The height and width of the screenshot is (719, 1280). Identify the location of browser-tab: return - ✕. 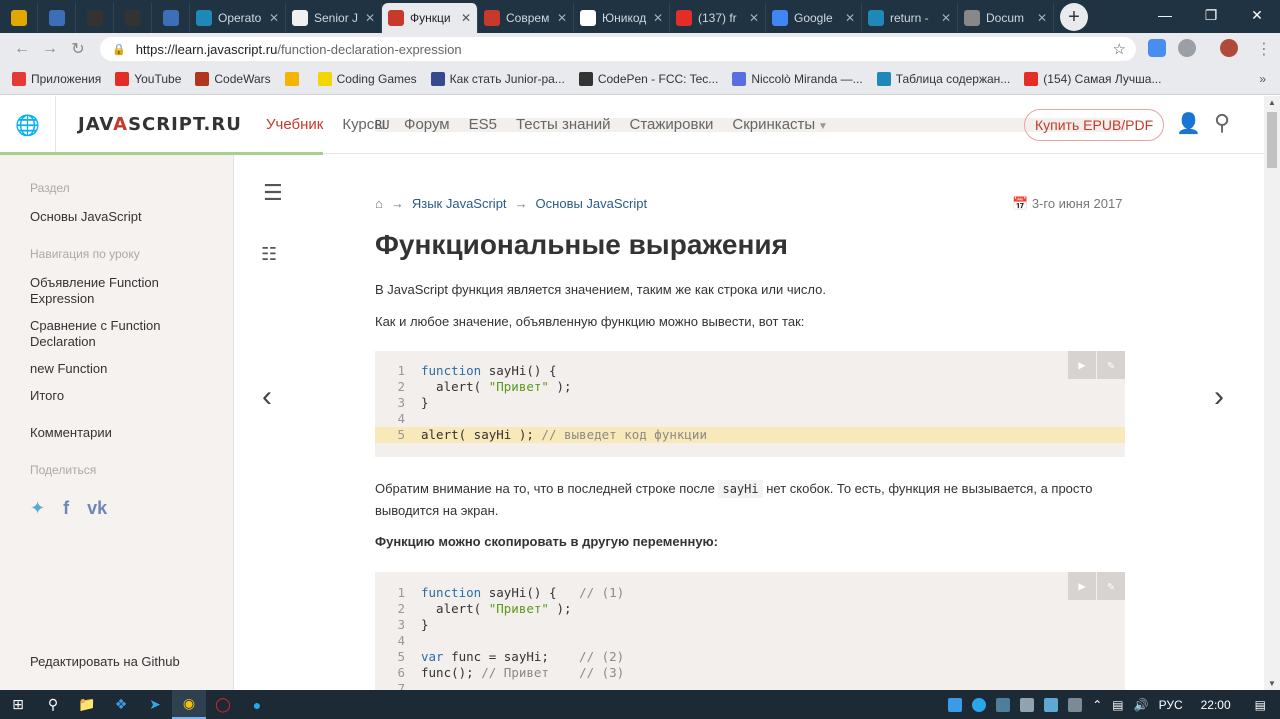
(910, 18).